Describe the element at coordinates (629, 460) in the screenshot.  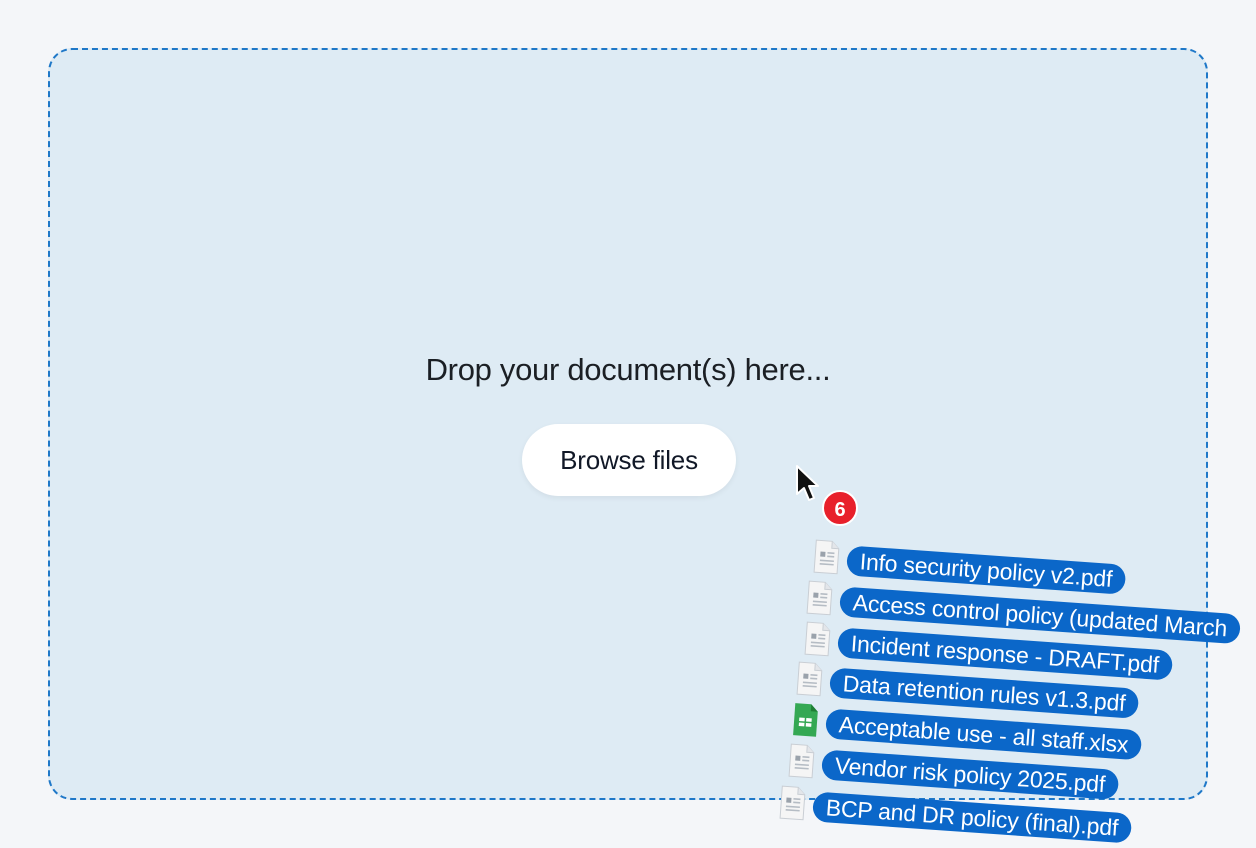
I see `browse-files-button: Browse files` at that location.